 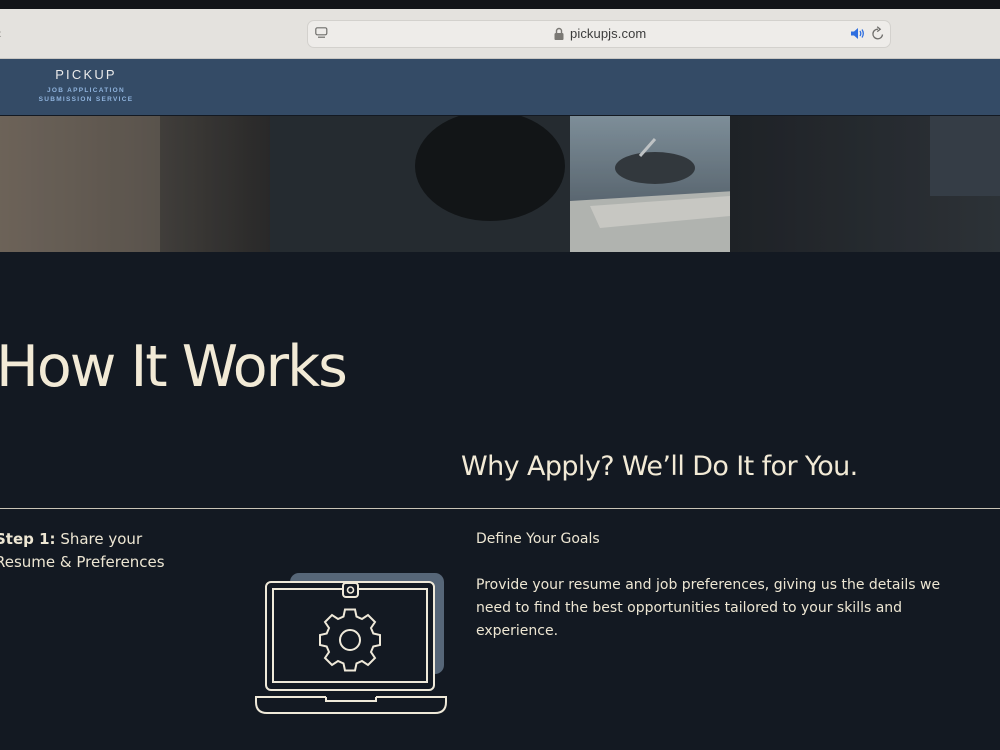 What do you see at coordinates (174, 367) in the screenshot?
I see `section-heading: How It Works` at bounding box center [174, 367].